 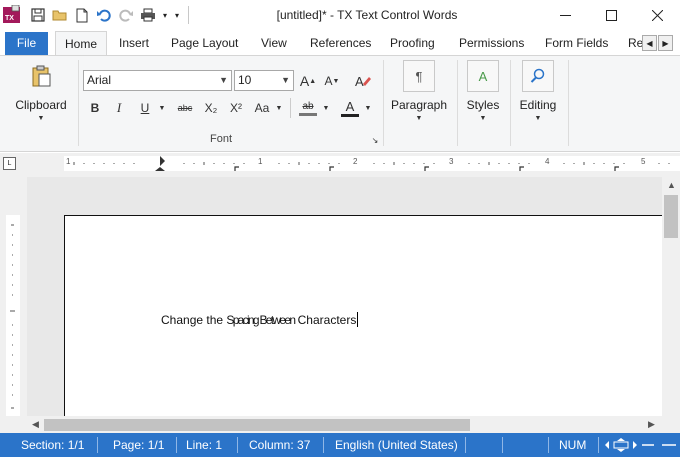 What do you see at coordinates (657, 15) in the screenshot?
I see `close-button` at bounding box center [657, 15].